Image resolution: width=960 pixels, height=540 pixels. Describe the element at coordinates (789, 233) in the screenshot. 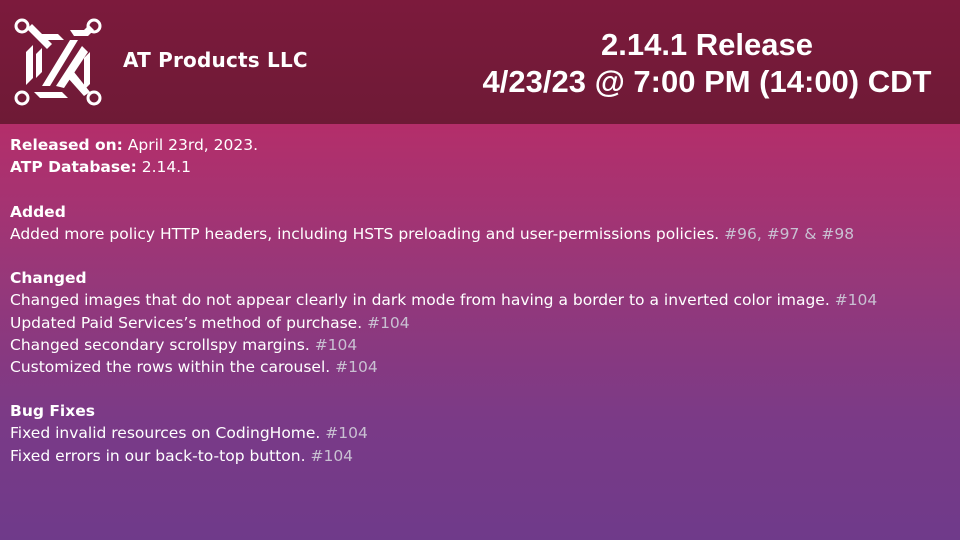

I see `issue-reference: #96, #97 & #98` at that location.